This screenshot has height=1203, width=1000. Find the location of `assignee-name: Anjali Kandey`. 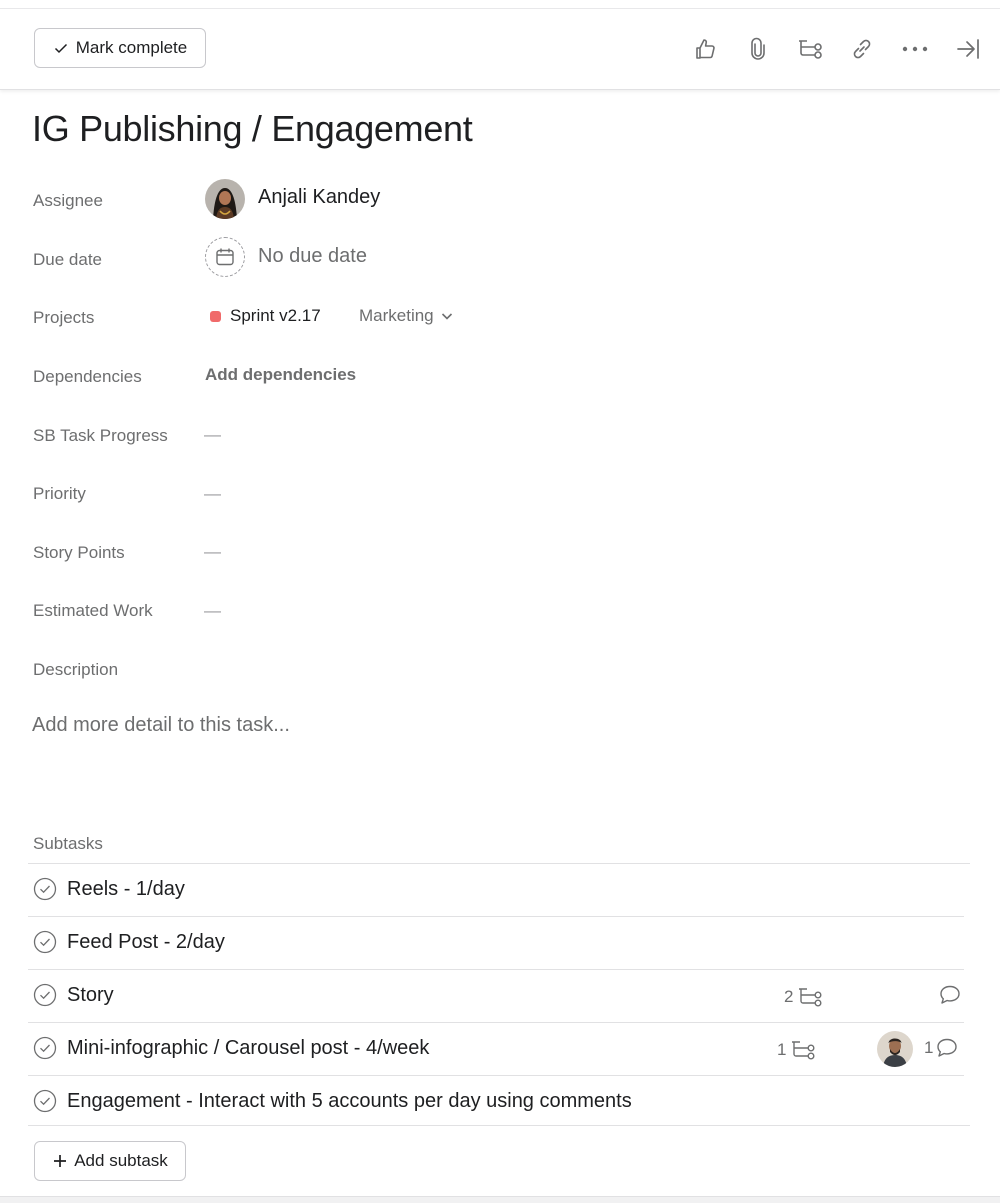

assignee-name: Anjali Kandey is located at coordinates (319, 197).